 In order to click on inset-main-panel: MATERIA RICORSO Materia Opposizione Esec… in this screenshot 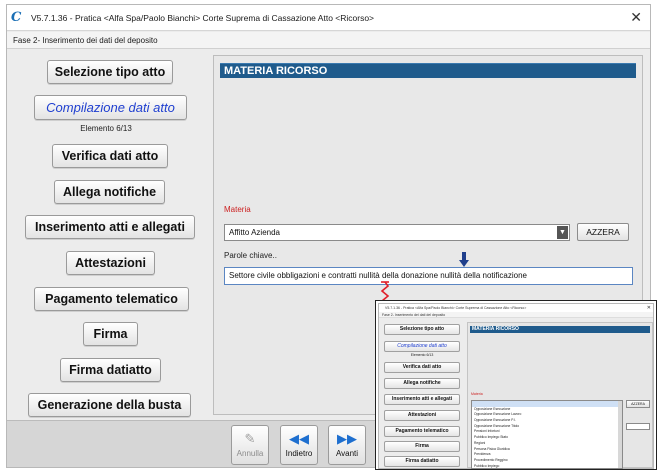, I will do `click(560, 395)`.